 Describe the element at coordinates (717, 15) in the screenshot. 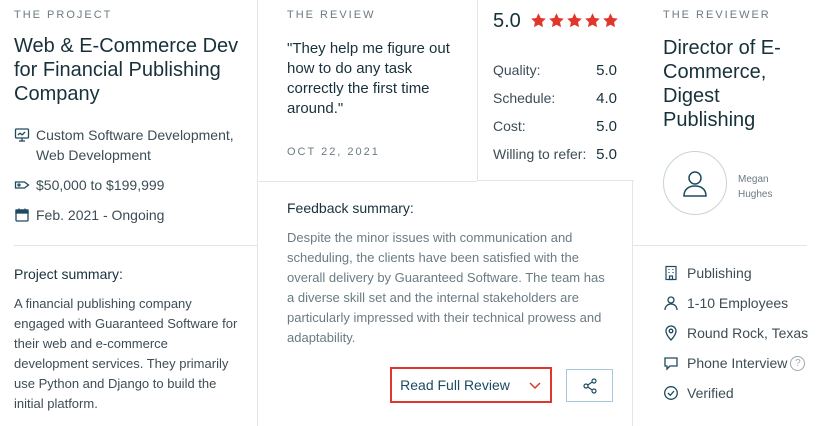

I see `reviewer-eyebrow: THE REVIEWER` at that location.